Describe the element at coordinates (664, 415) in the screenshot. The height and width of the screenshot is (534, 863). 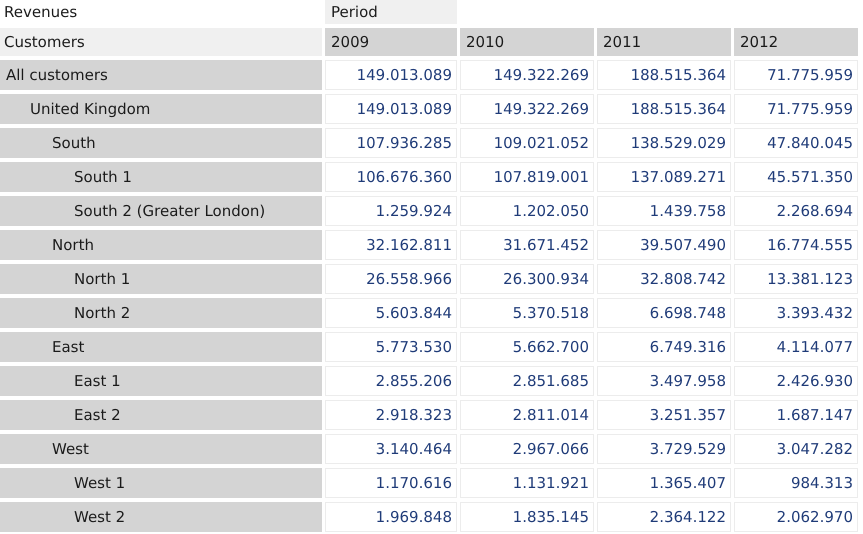
I see `value-cell: 3.251.357` at that location.